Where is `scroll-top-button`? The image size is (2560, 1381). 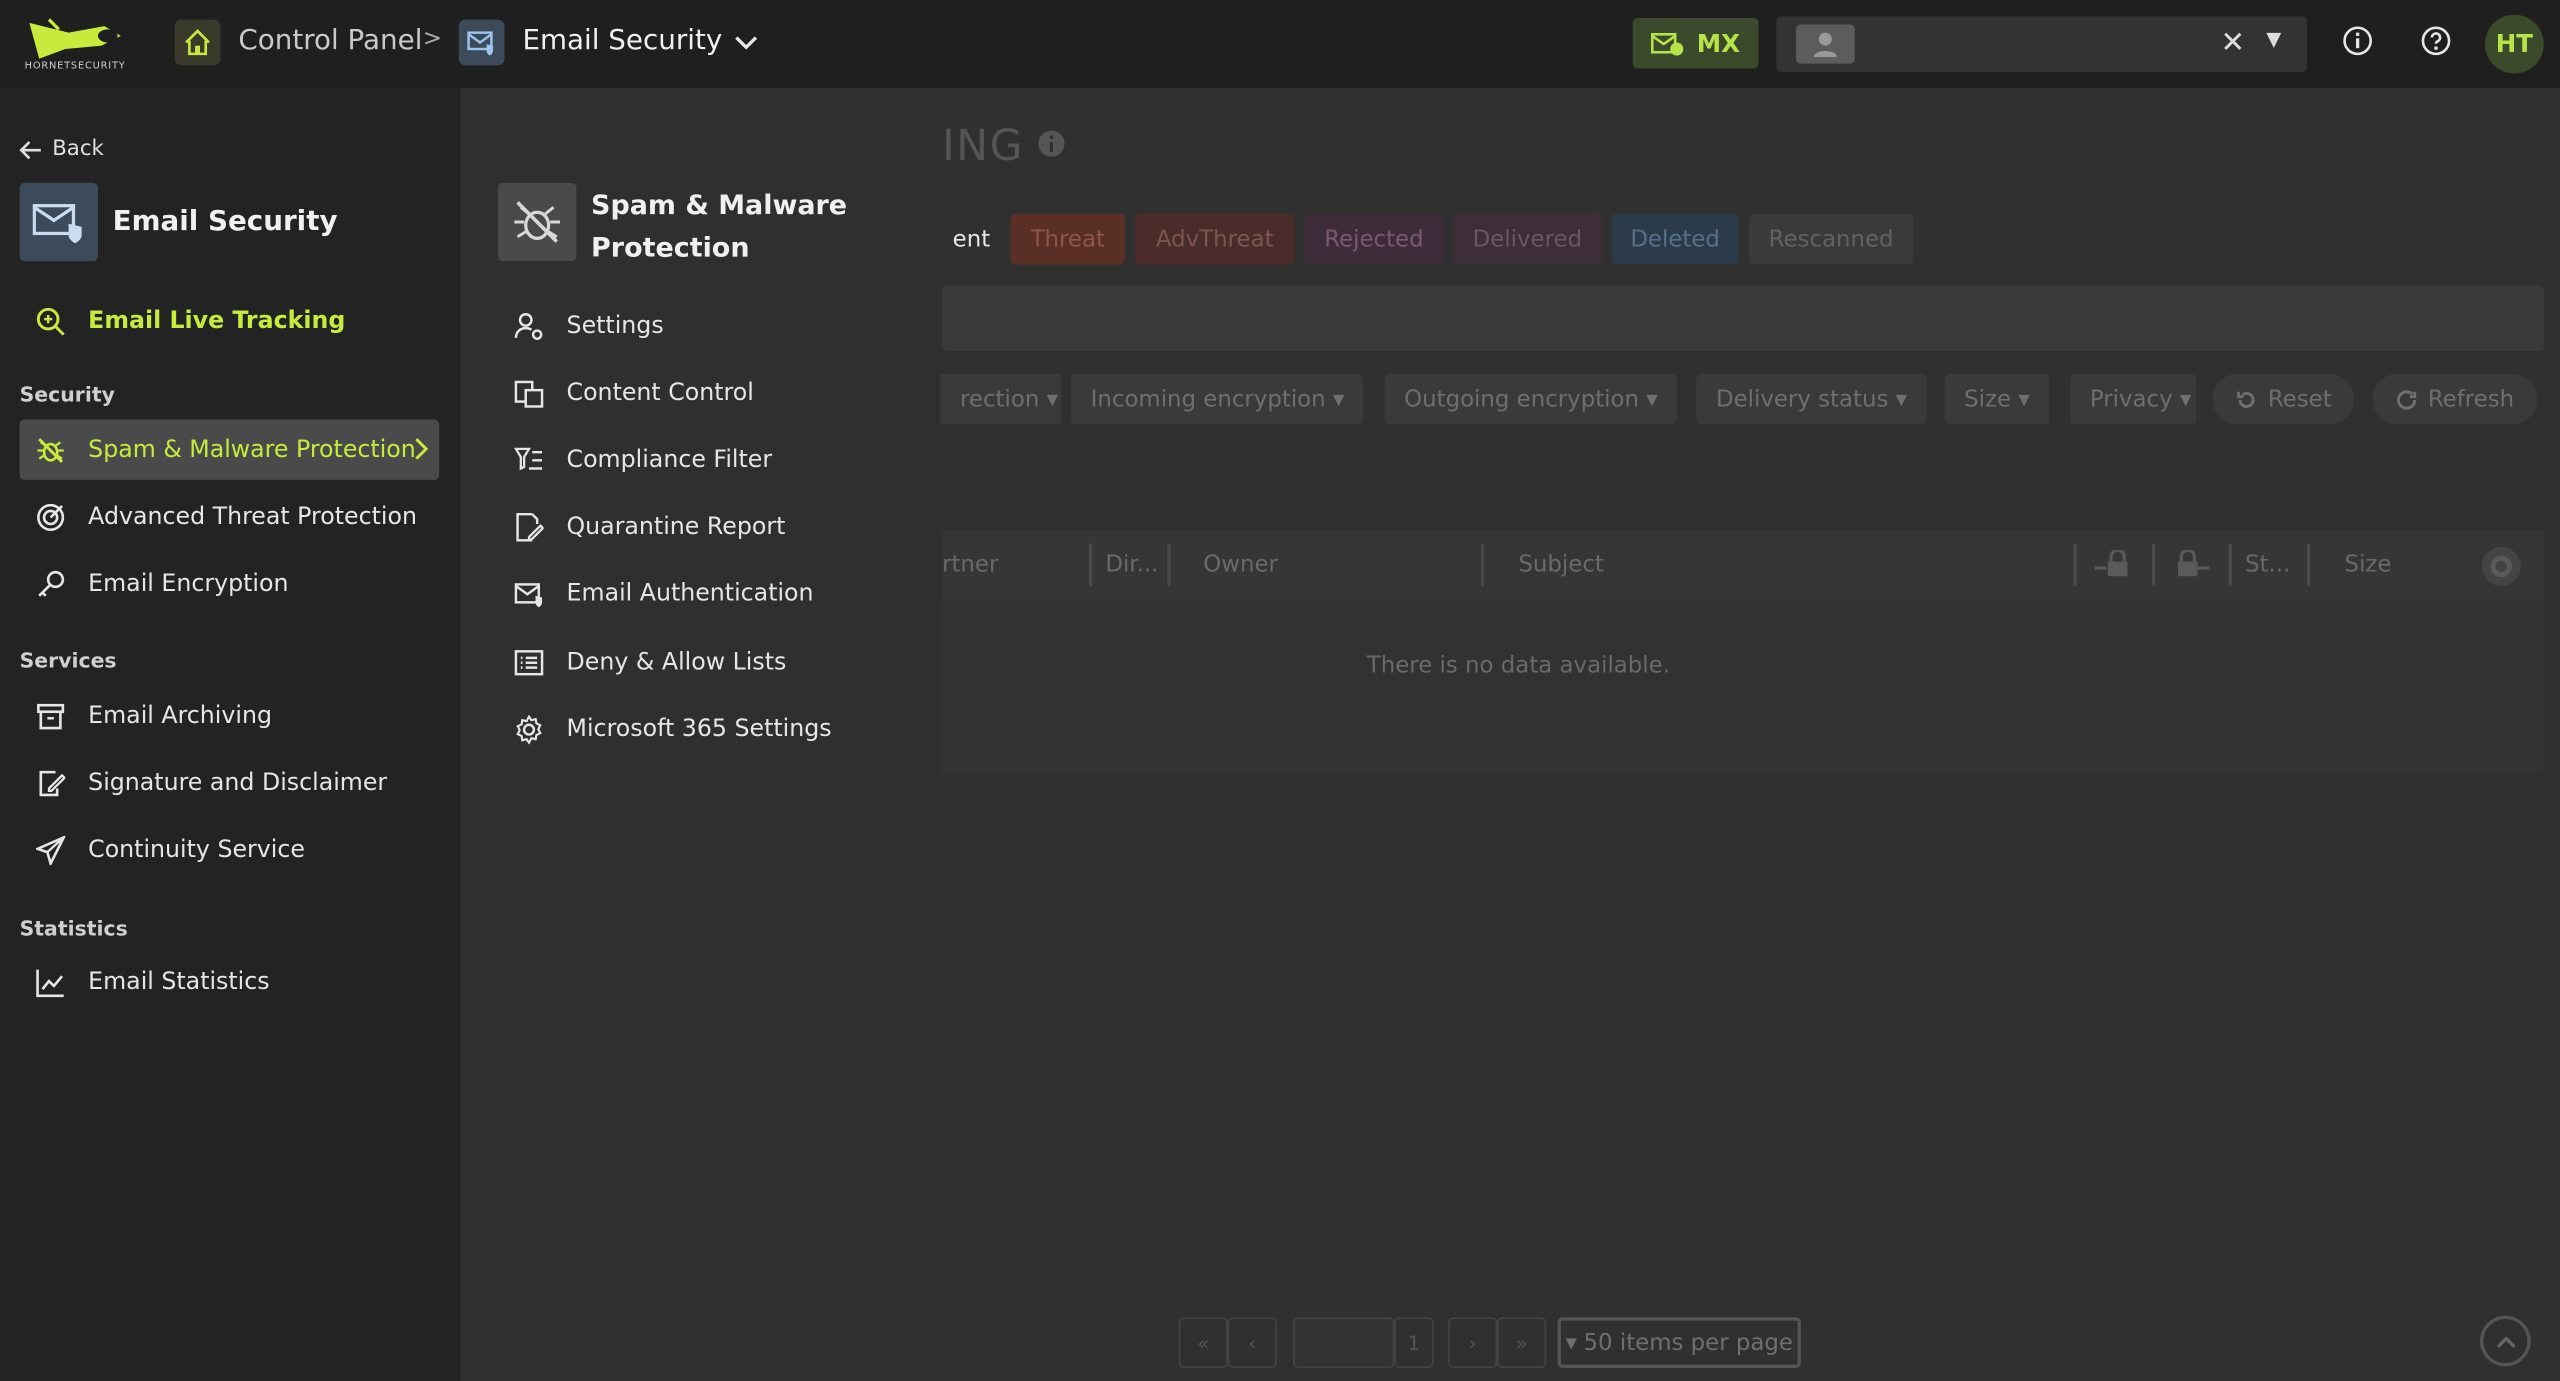
scroll-top-button is located at coordinates (2505, 1341).